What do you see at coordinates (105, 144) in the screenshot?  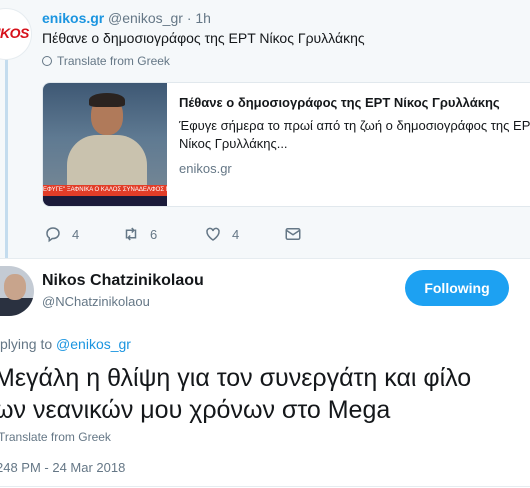 I see `card-thumbnail: ΕΦΥΓΕ" ΞΑΦΝΙΚΑ Ο ΚΑΛΟΣ ΣΥΝΑΔΕΛΦΟΣ ΝΙΚΟΣ` at bounding box center [105, 144].